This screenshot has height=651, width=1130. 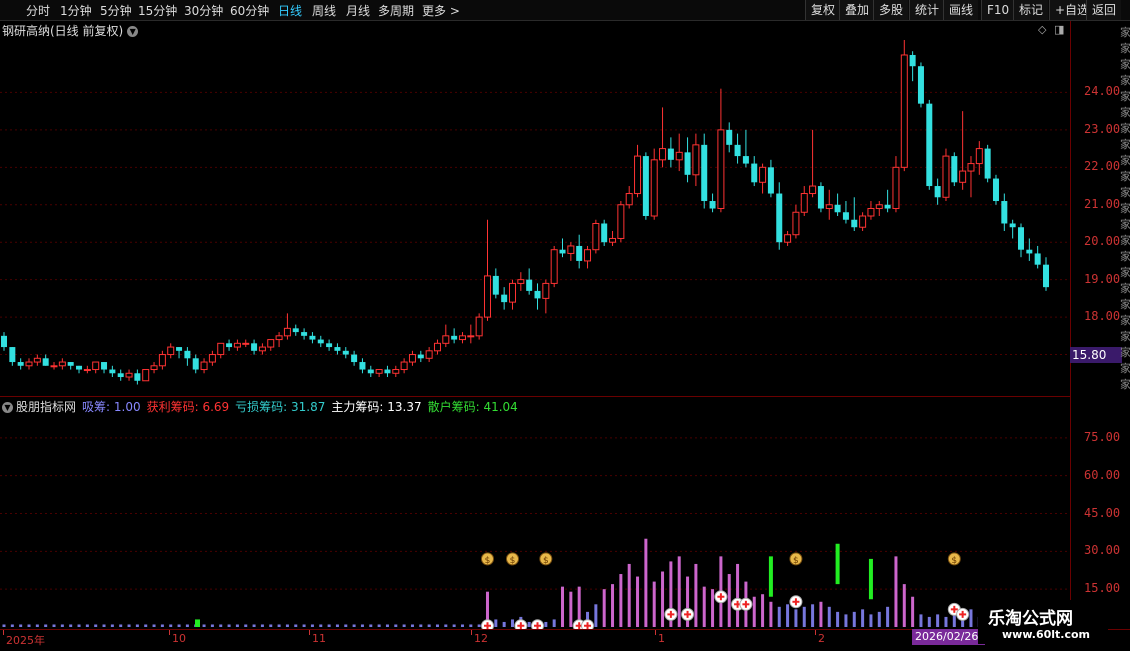 What do you see at coordinates (481, 638) in the screenshot?
I see `time-tick-3: 12` at bounding box center [481, 638].